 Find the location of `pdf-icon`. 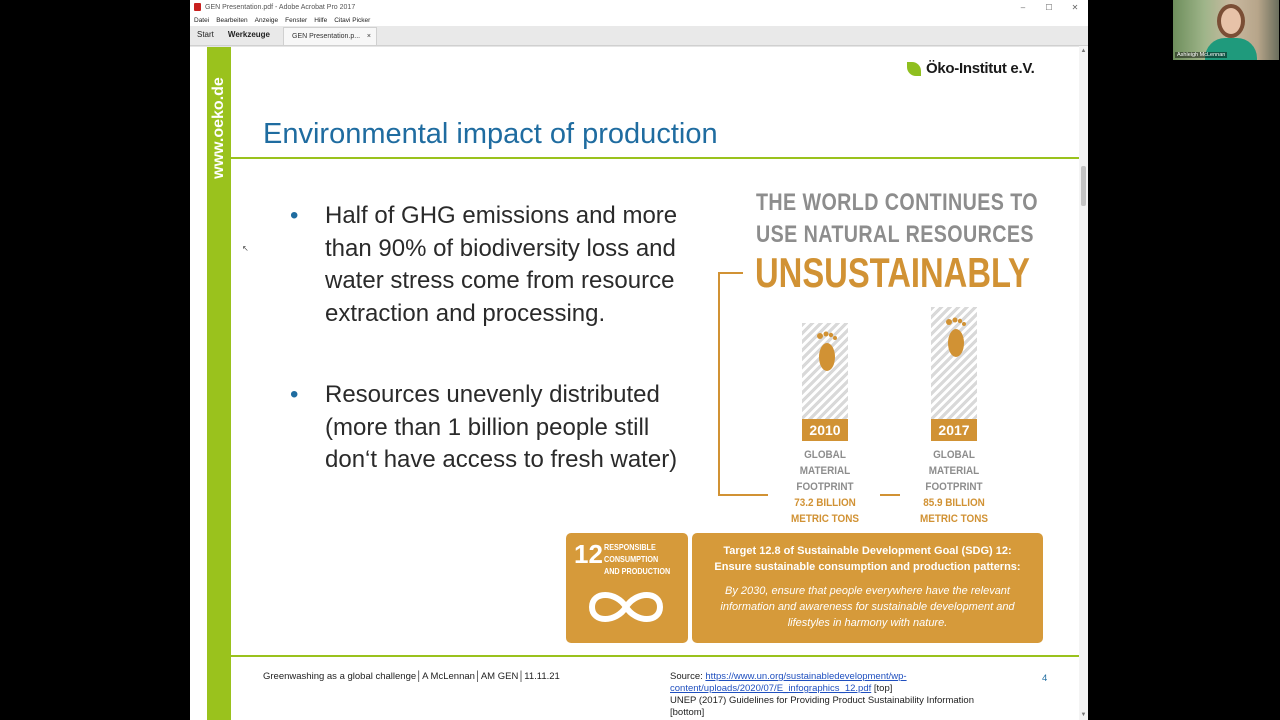

pdf-icon is located at coordinates (197, 7).